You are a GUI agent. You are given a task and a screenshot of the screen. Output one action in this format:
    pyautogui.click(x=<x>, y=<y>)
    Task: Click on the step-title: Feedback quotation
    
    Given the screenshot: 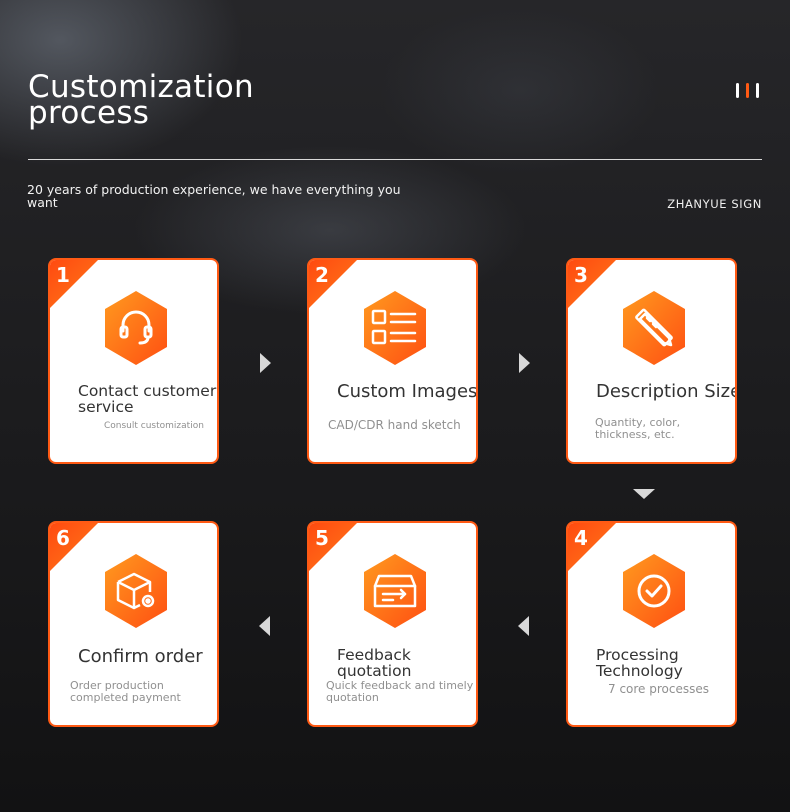 What is the action you would take?
    pyautogui.click(x=374, y=663)
    